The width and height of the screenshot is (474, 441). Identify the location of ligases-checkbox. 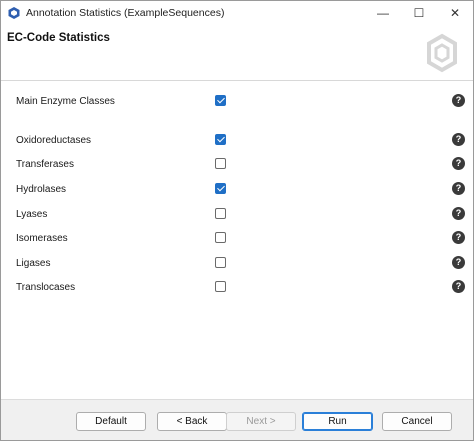
(220, 262).